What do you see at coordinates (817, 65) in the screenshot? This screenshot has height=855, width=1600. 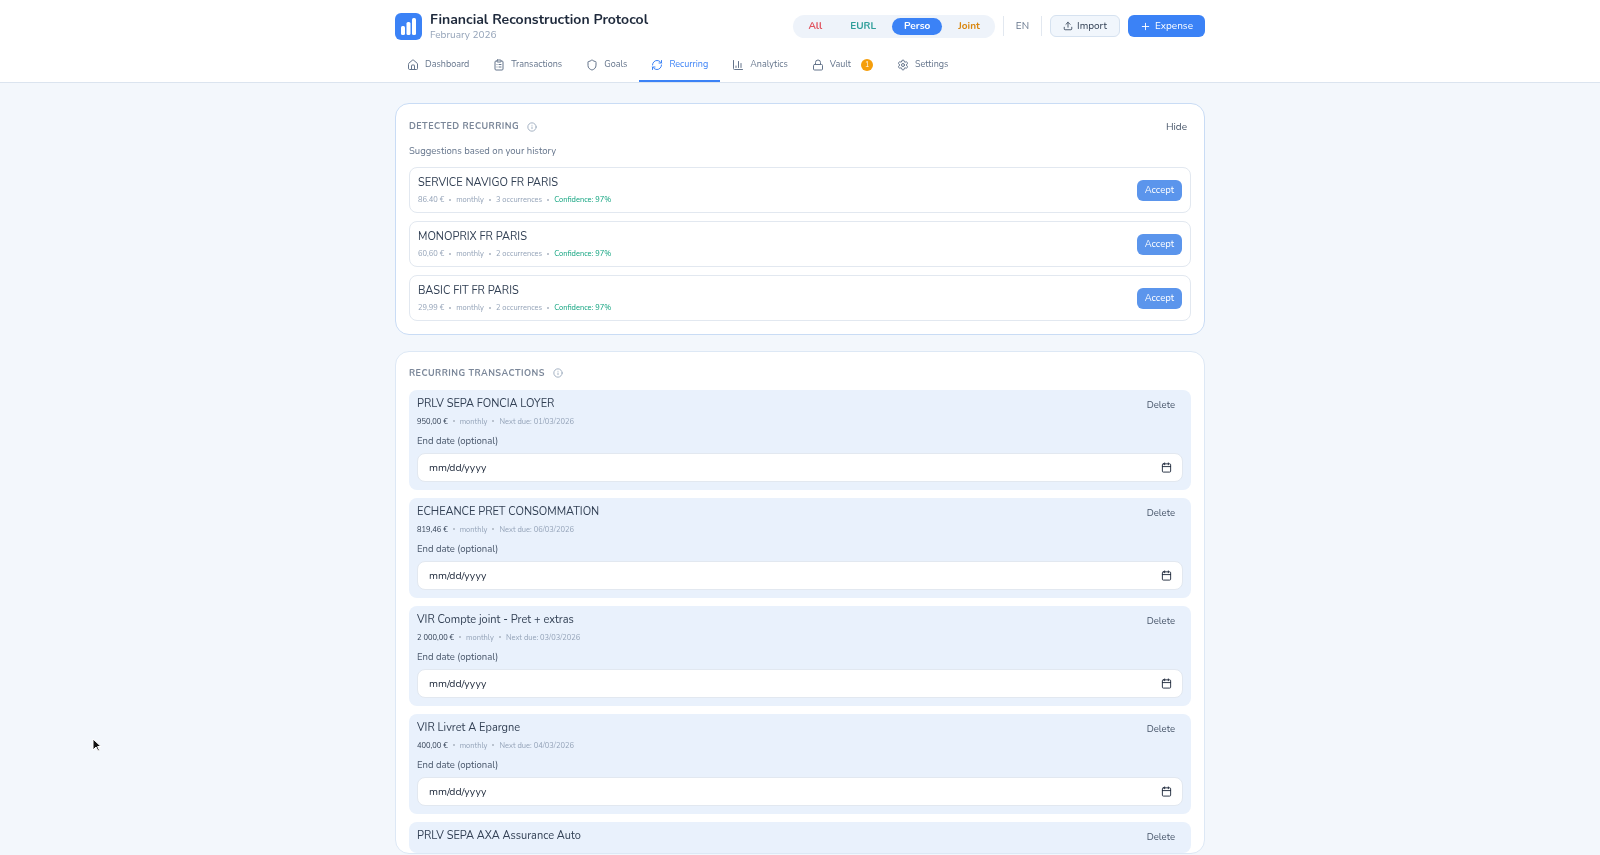 I see `lock-icon` at bounding box center [817, 65].